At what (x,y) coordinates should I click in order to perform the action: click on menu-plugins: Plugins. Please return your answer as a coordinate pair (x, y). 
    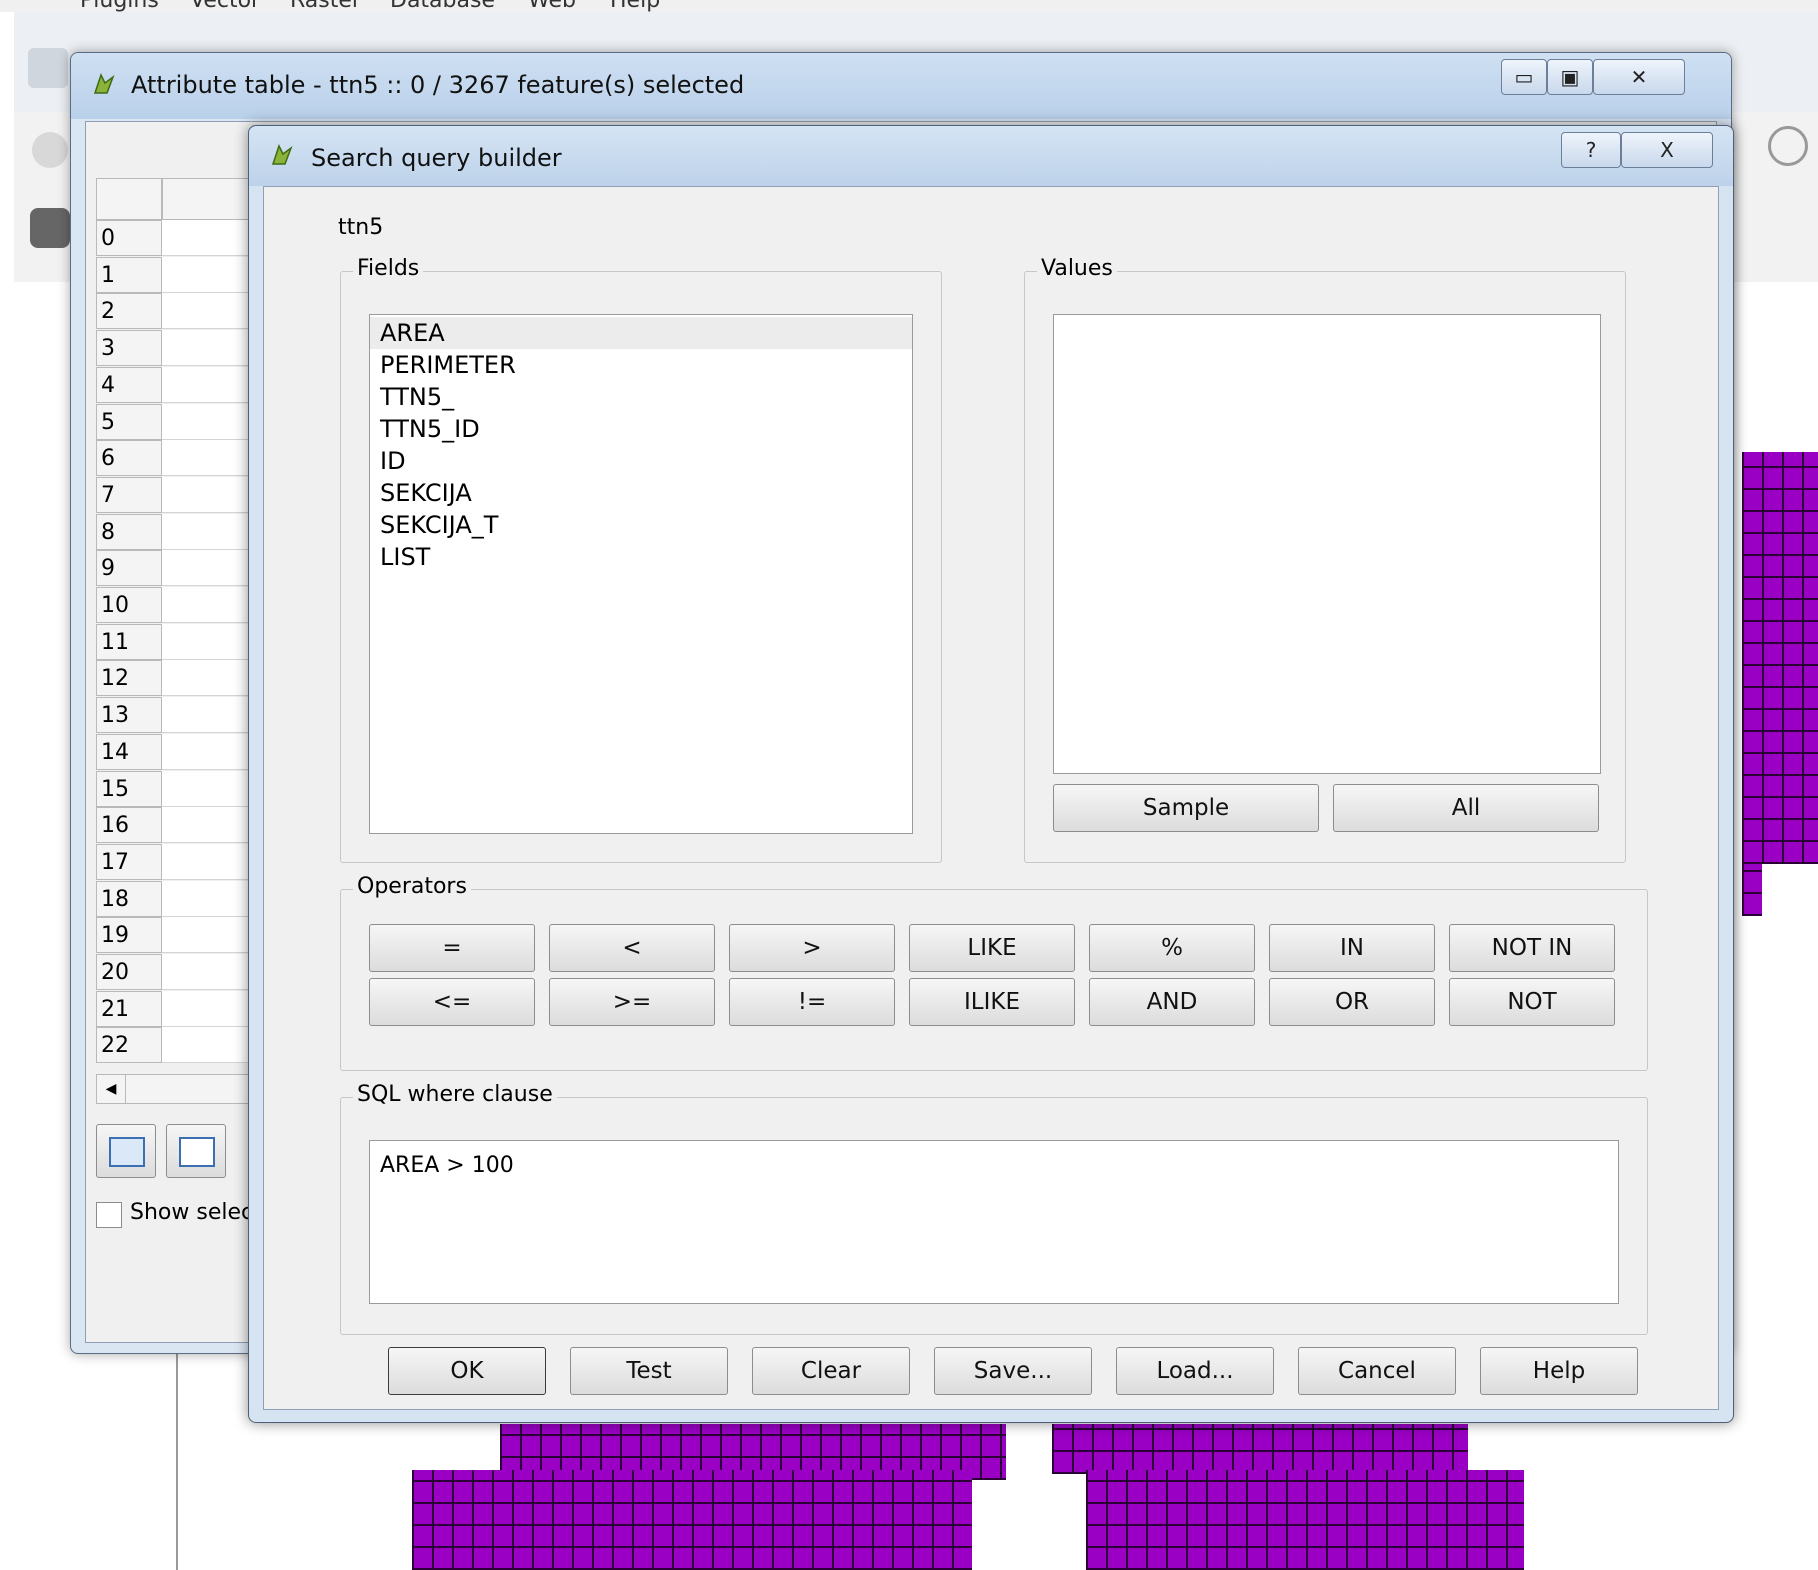
    Looking at the image, I should click on (119, 6).